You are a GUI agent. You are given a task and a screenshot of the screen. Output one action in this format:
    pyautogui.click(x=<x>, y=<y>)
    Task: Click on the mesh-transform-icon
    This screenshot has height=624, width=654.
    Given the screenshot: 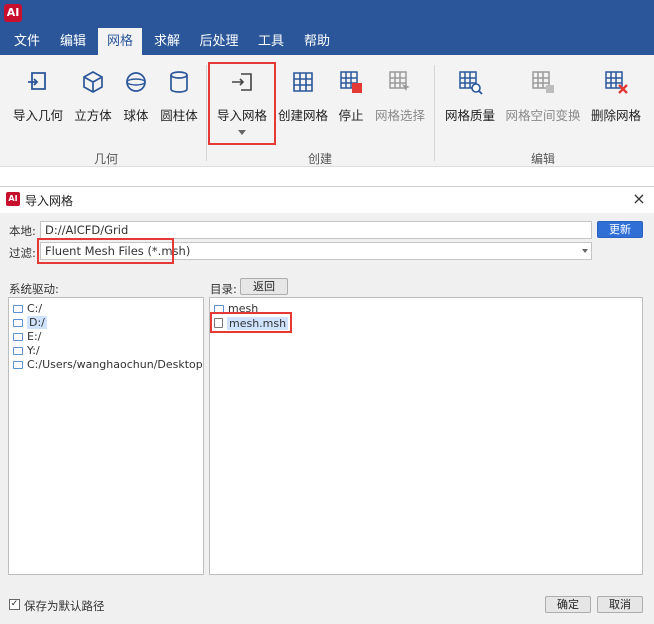 What is the action you would take?
    pyautogui.click(x=543, y=82)
    